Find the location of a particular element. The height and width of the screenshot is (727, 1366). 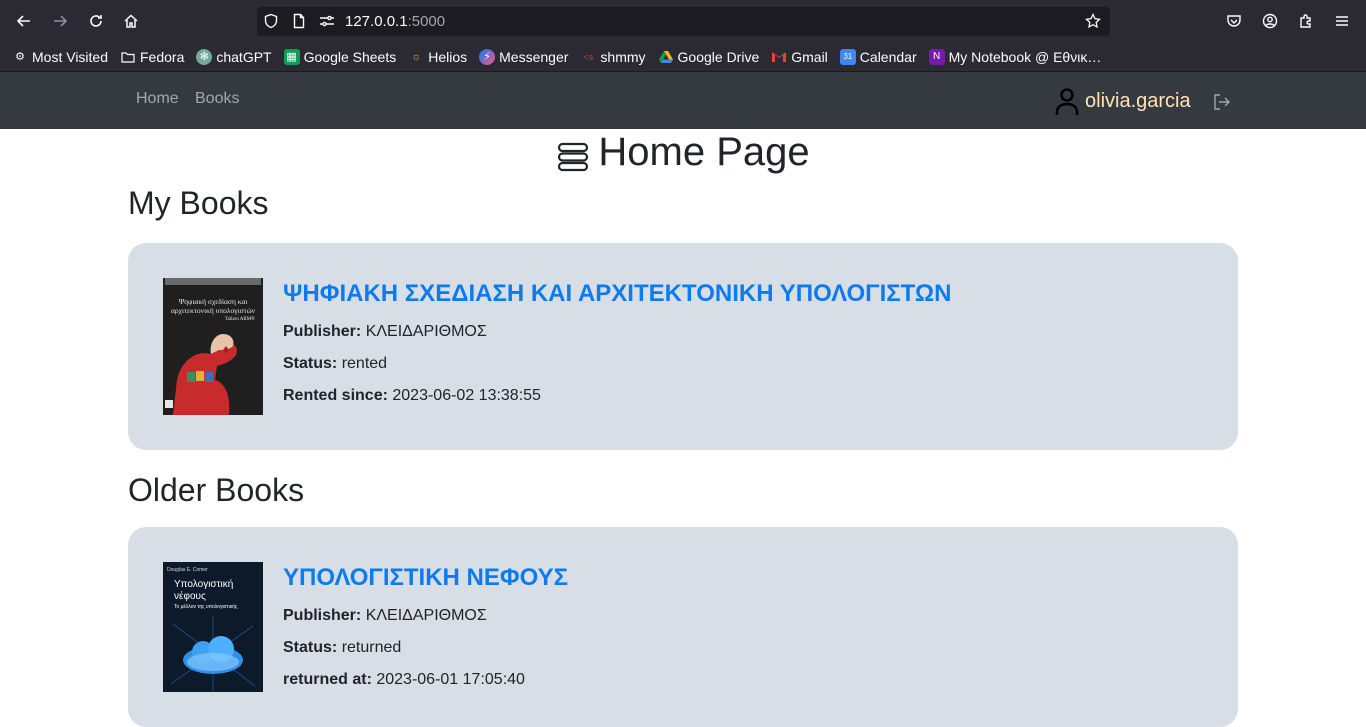

status-field: Status: rented is located at coordinates (335, 363).